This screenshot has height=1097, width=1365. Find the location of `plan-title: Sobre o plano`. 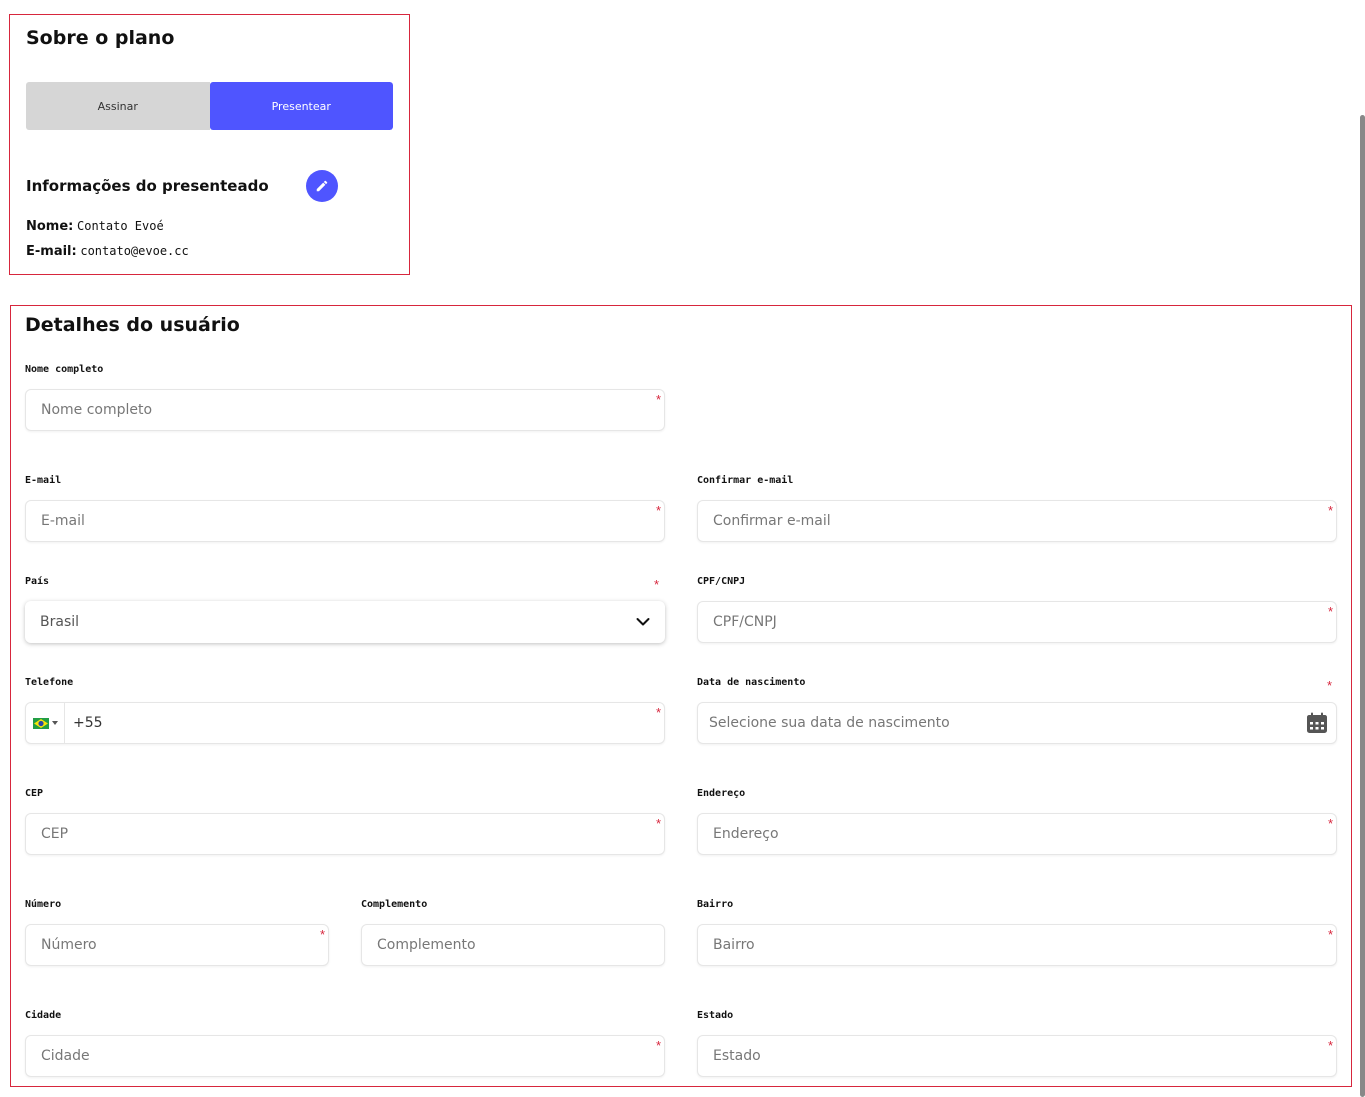

plan-title: Sobre o plano is located at coordinates (100, 38).